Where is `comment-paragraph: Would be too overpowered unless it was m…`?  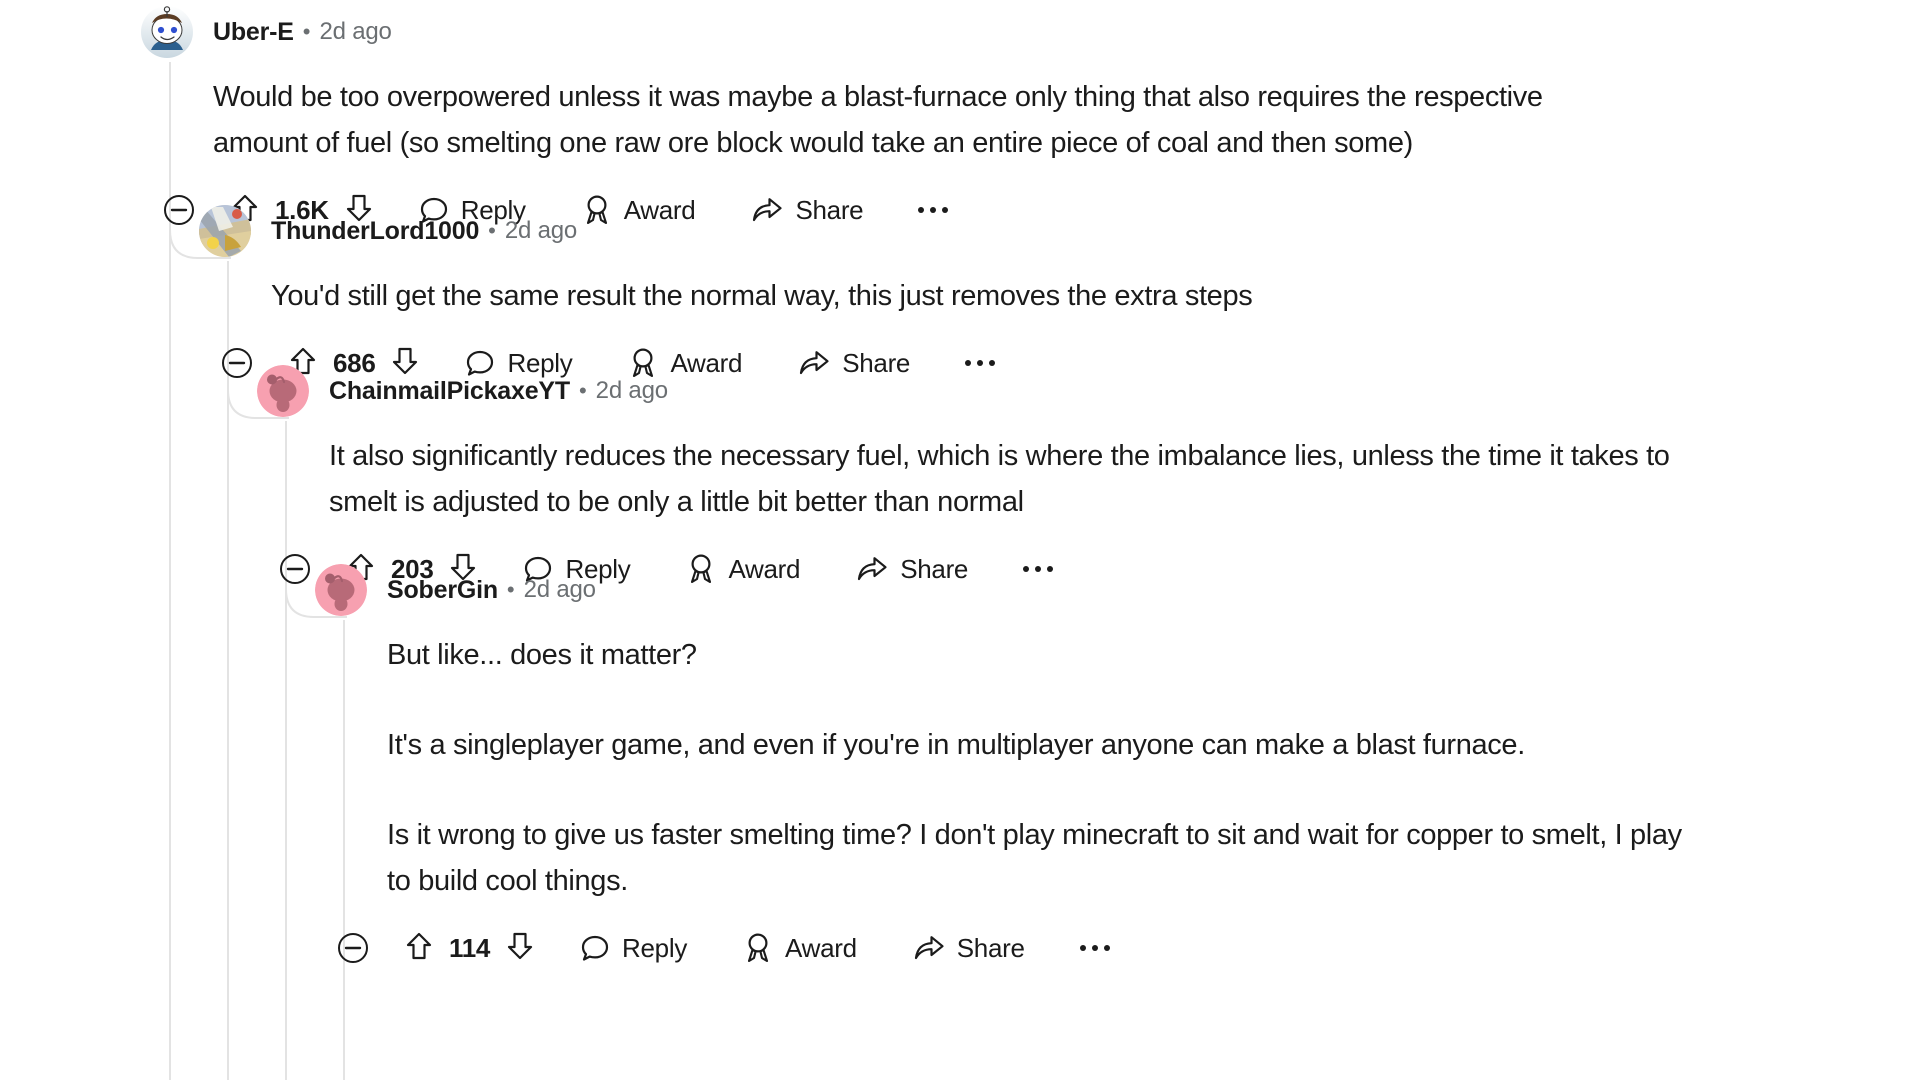
comment-paragraph: Would be too overpowered unless it was m… is located at coordinates (878, 120).